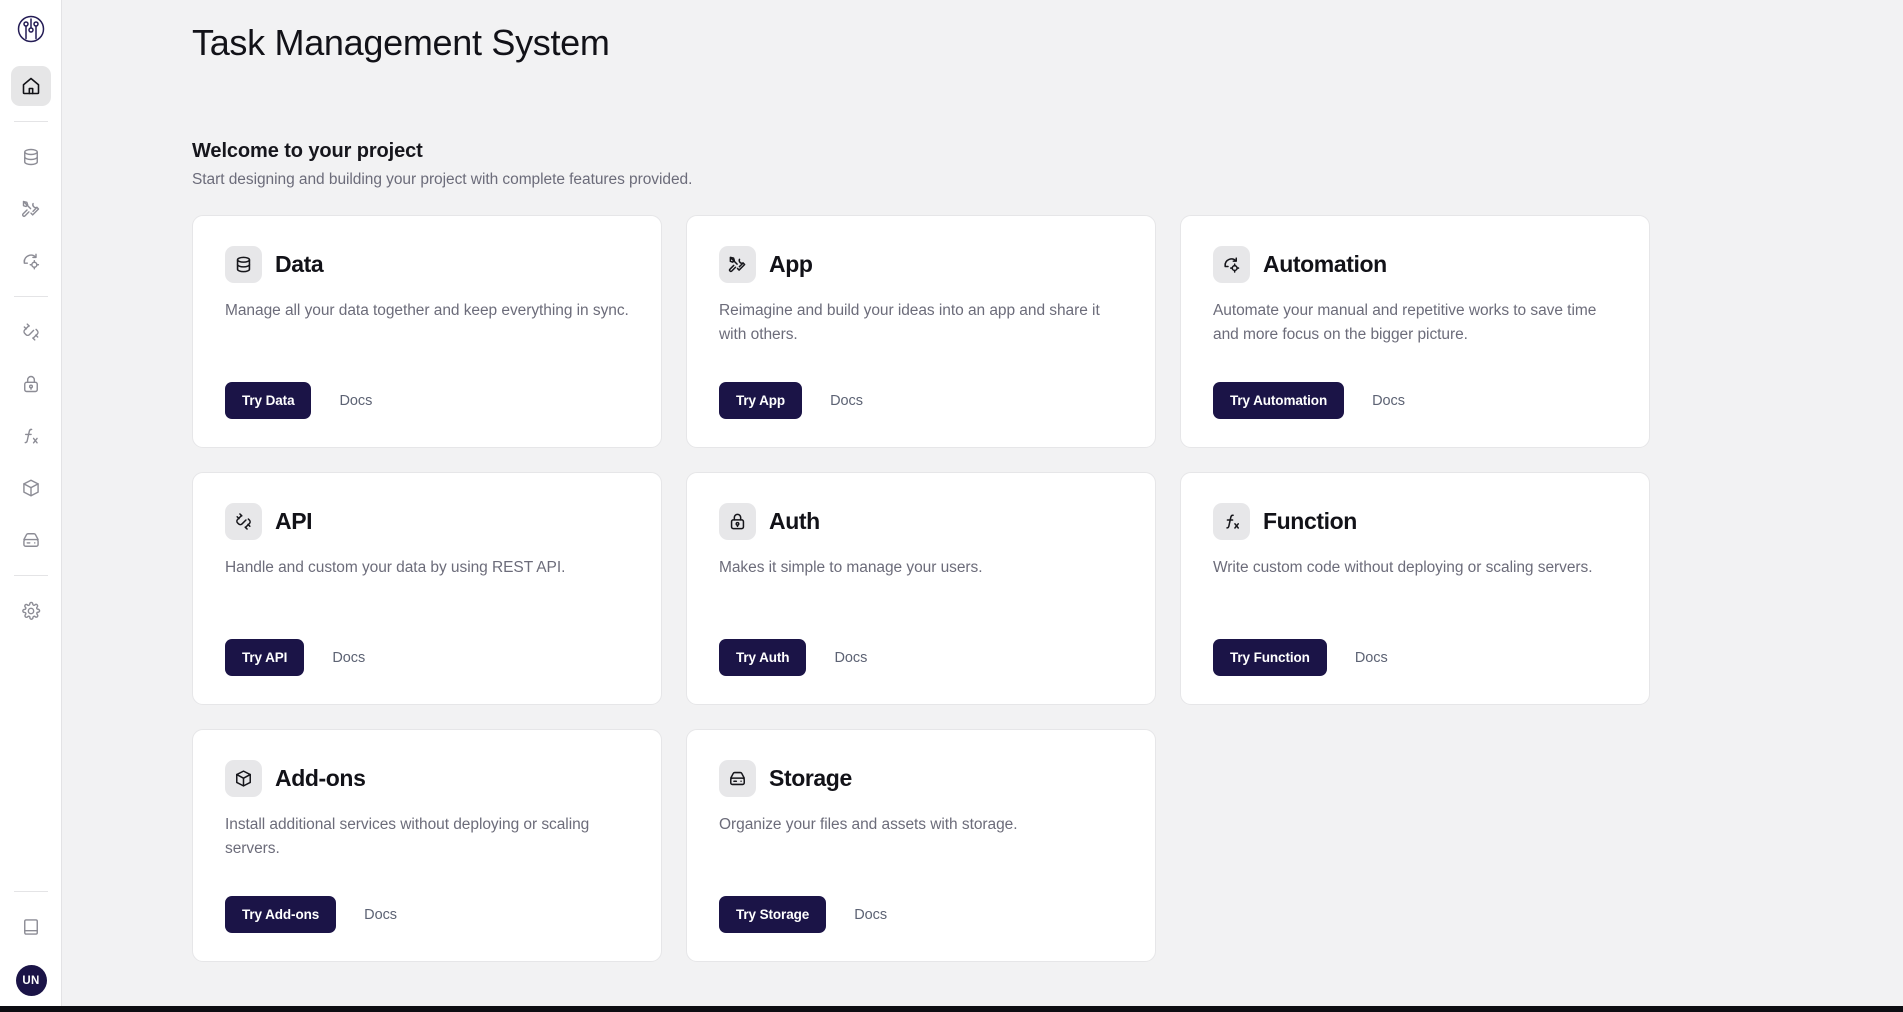 Image resolution: width=1903 pixels, height=1012 pixels. I want to click on card-title: Data, so click(299, 264).